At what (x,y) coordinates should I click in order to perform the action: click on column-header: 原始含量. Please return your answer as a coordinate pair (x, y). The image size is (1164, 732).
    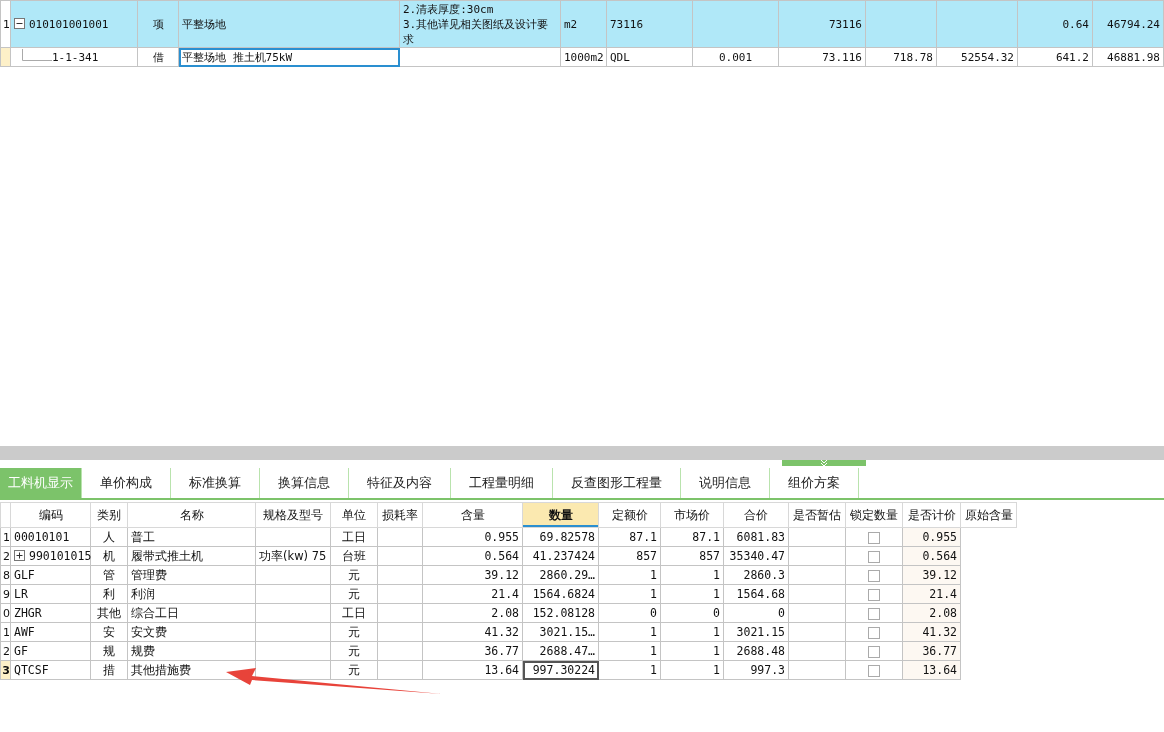
    Looking at the image, I should click on (988, 515).